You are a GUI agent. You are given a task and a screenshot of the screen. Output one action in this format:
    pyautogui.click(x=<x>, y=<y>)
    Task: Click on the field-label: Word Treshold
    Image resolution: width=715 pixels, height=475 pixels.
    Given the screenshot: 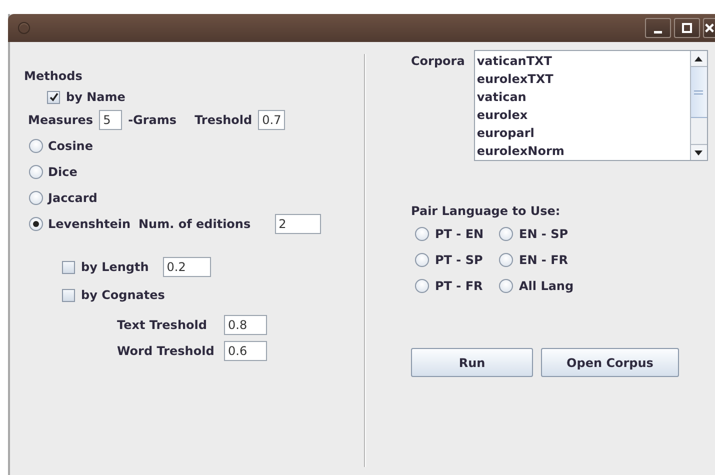 What is the action you would take?
    pyautogui.click(x=166, y=351)
    